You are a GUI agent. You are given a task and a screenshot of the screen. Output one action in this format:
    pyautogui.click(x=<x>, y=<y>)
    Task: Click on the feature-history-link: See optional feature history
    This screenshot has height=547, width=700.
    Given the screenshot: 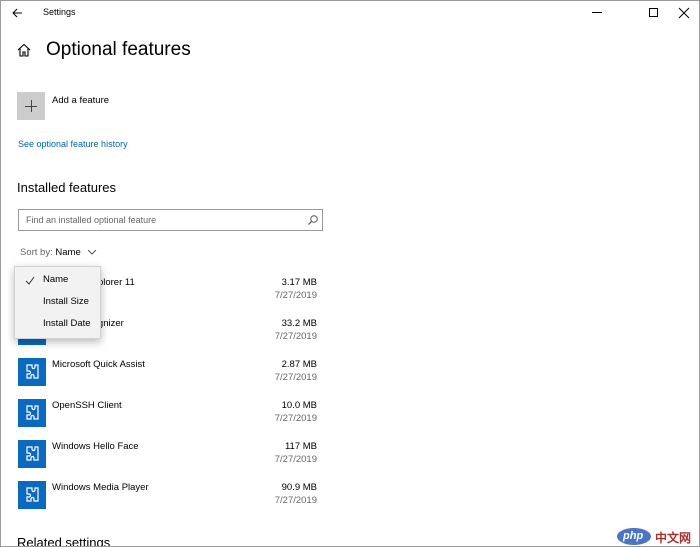 What is the action you would take?
    pyautogui.click(x=73, y=144)
    